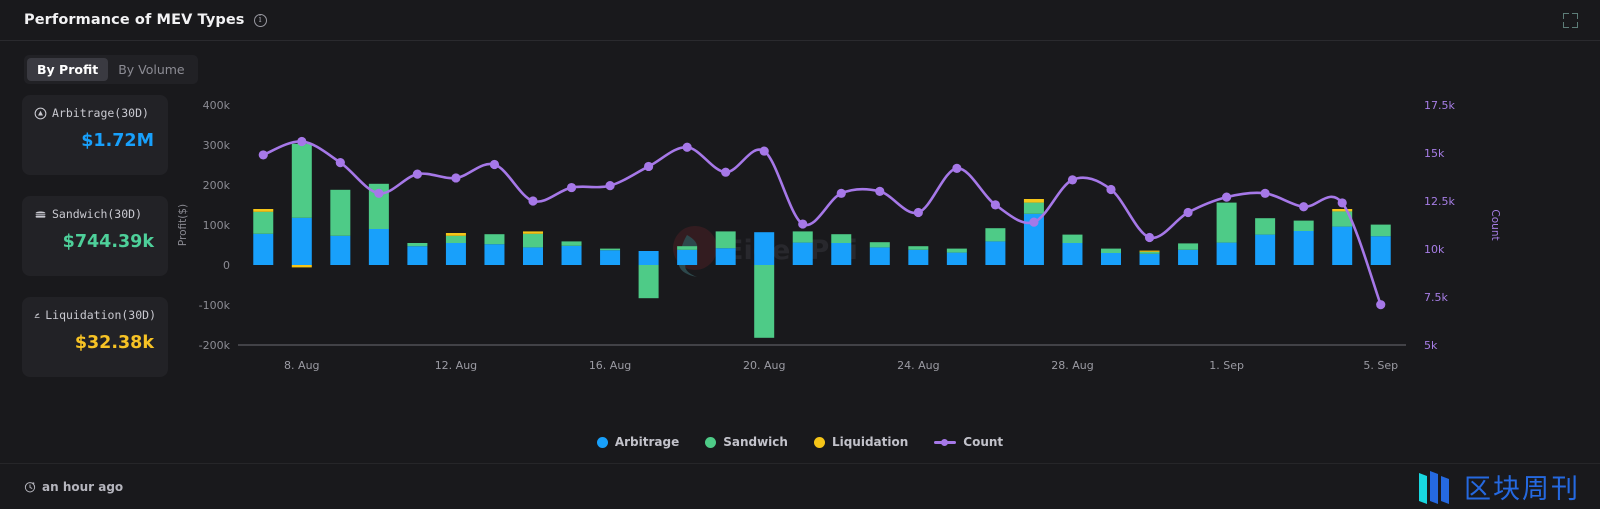  Describe the element at coordinates (1570, 20) in the screenshot. I see `fullscreen-icon` at that location.